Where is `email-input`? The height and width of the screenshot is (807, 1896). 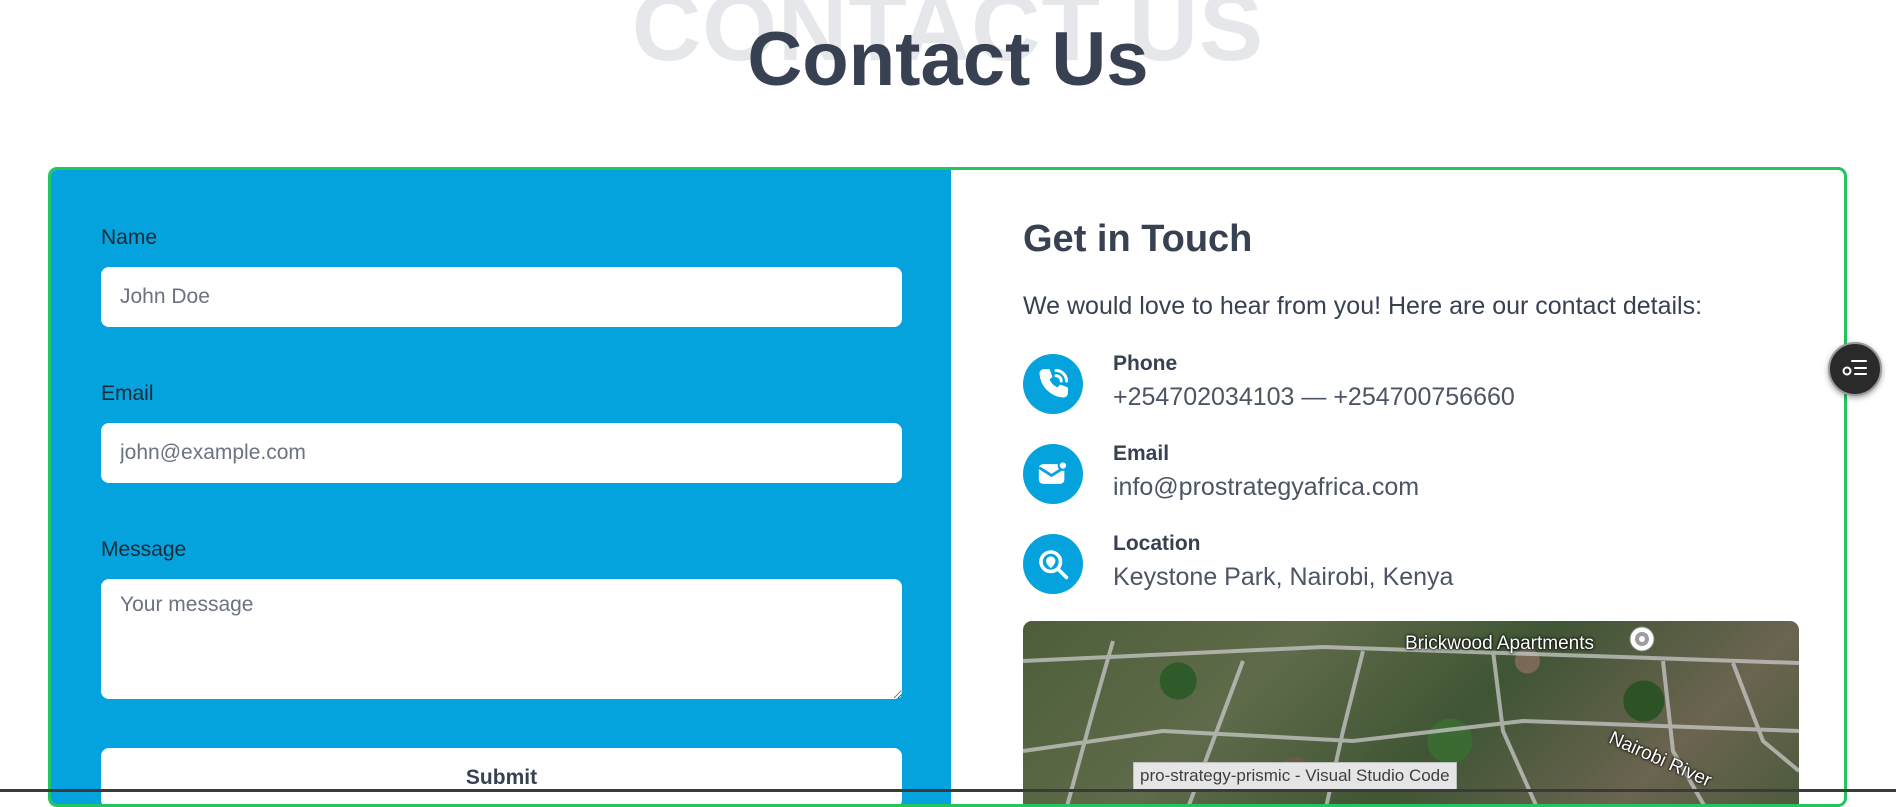 email-input is located at coordinates (501, 453).